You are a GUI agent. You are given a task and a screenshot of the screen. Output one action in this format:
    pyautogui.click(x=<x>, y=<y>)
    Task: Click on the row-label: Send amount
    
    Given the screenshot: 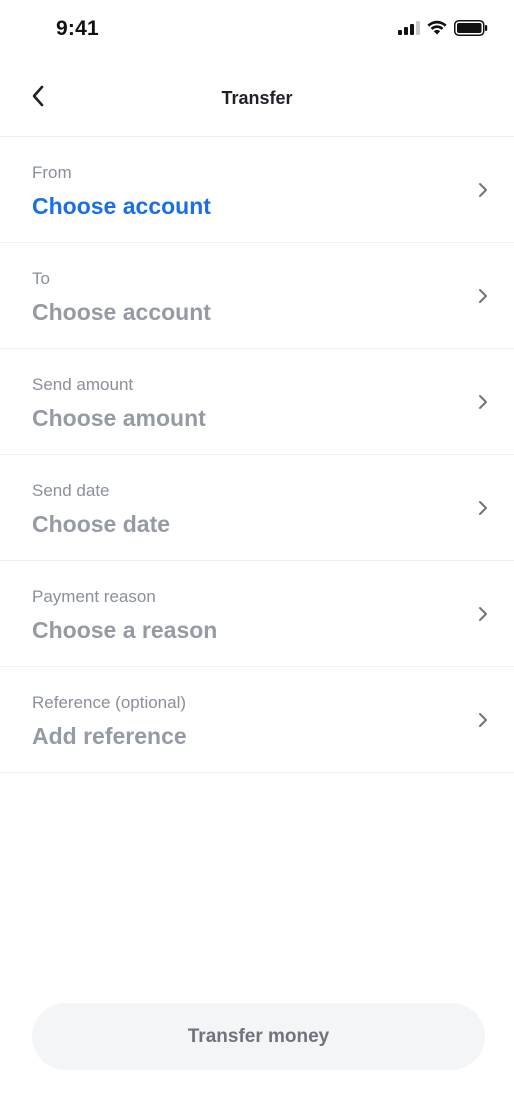 What is the action you would take?
    pyautogui.click(x=83, y=384)
    